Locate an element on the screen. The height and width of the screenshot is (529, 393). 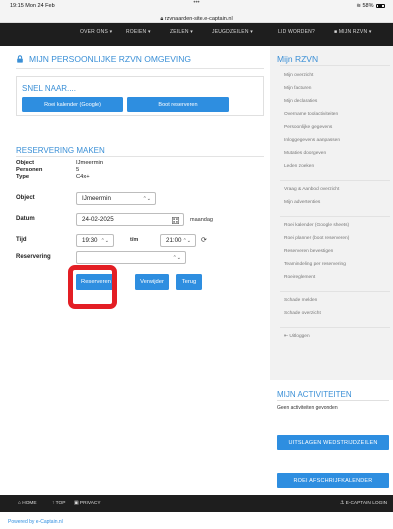
footer-home: ⌂ HOME is located at coordinates (27, 503).